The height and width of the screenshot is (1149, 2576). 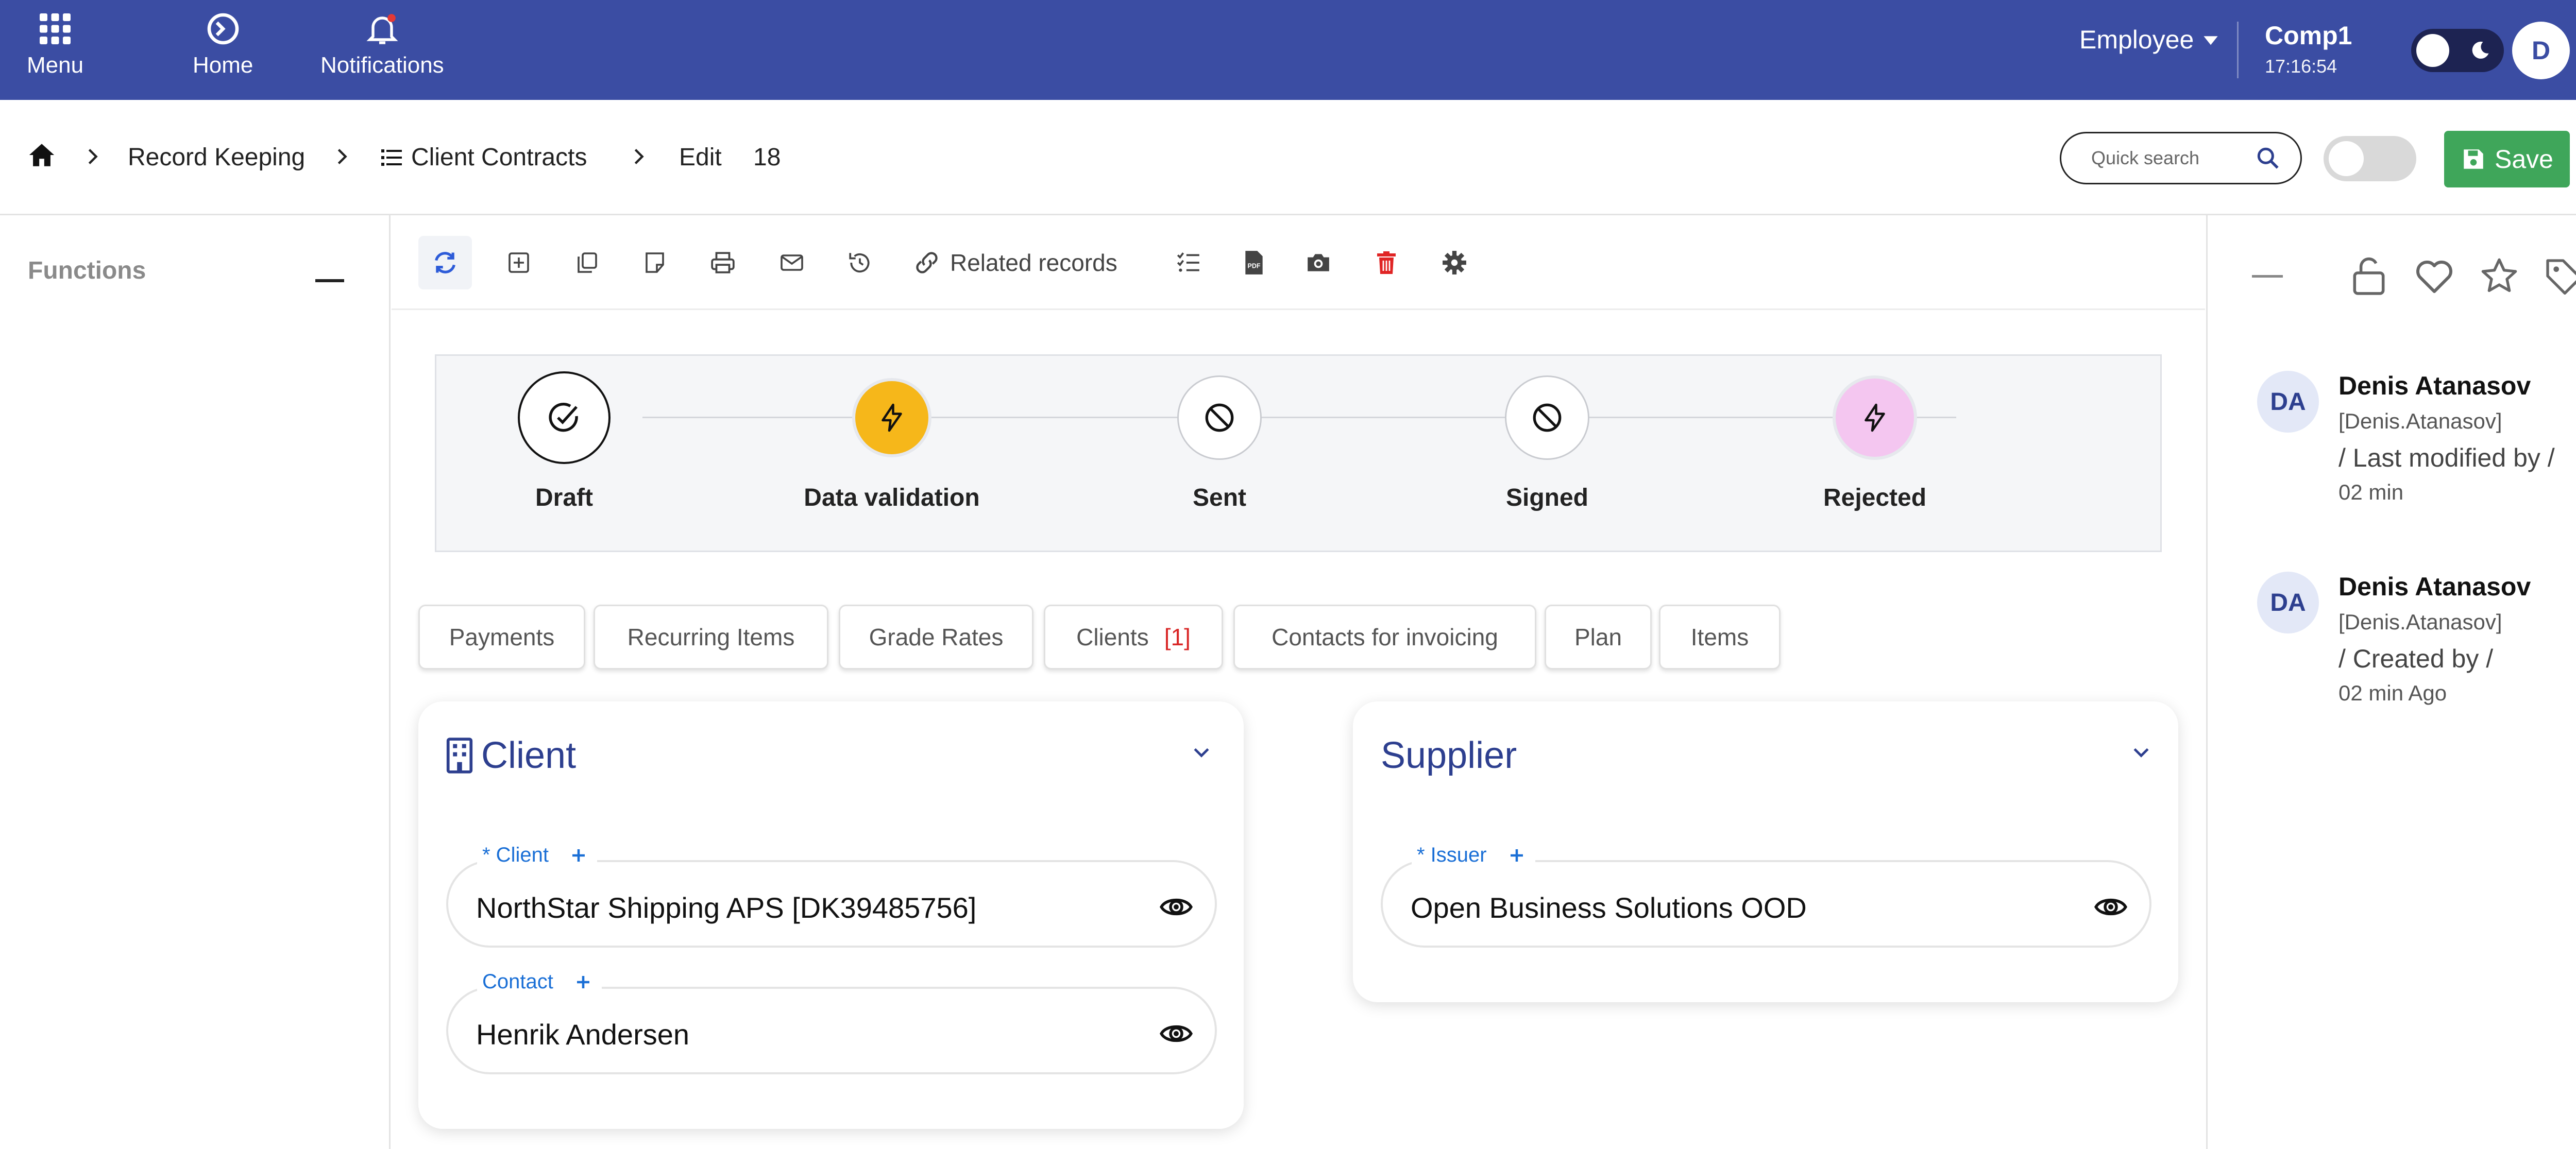 What do you see at coordinates (1454, 262) in the screenshot?
I see `settings-button` at bounding box center [1454, 262].